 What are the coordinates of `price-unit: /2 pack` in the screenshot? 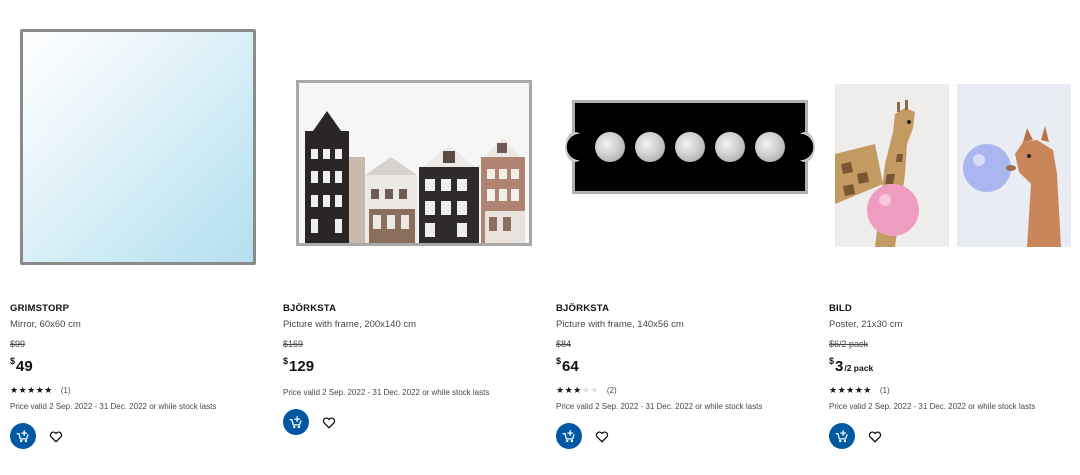 It's located at (859, 368).